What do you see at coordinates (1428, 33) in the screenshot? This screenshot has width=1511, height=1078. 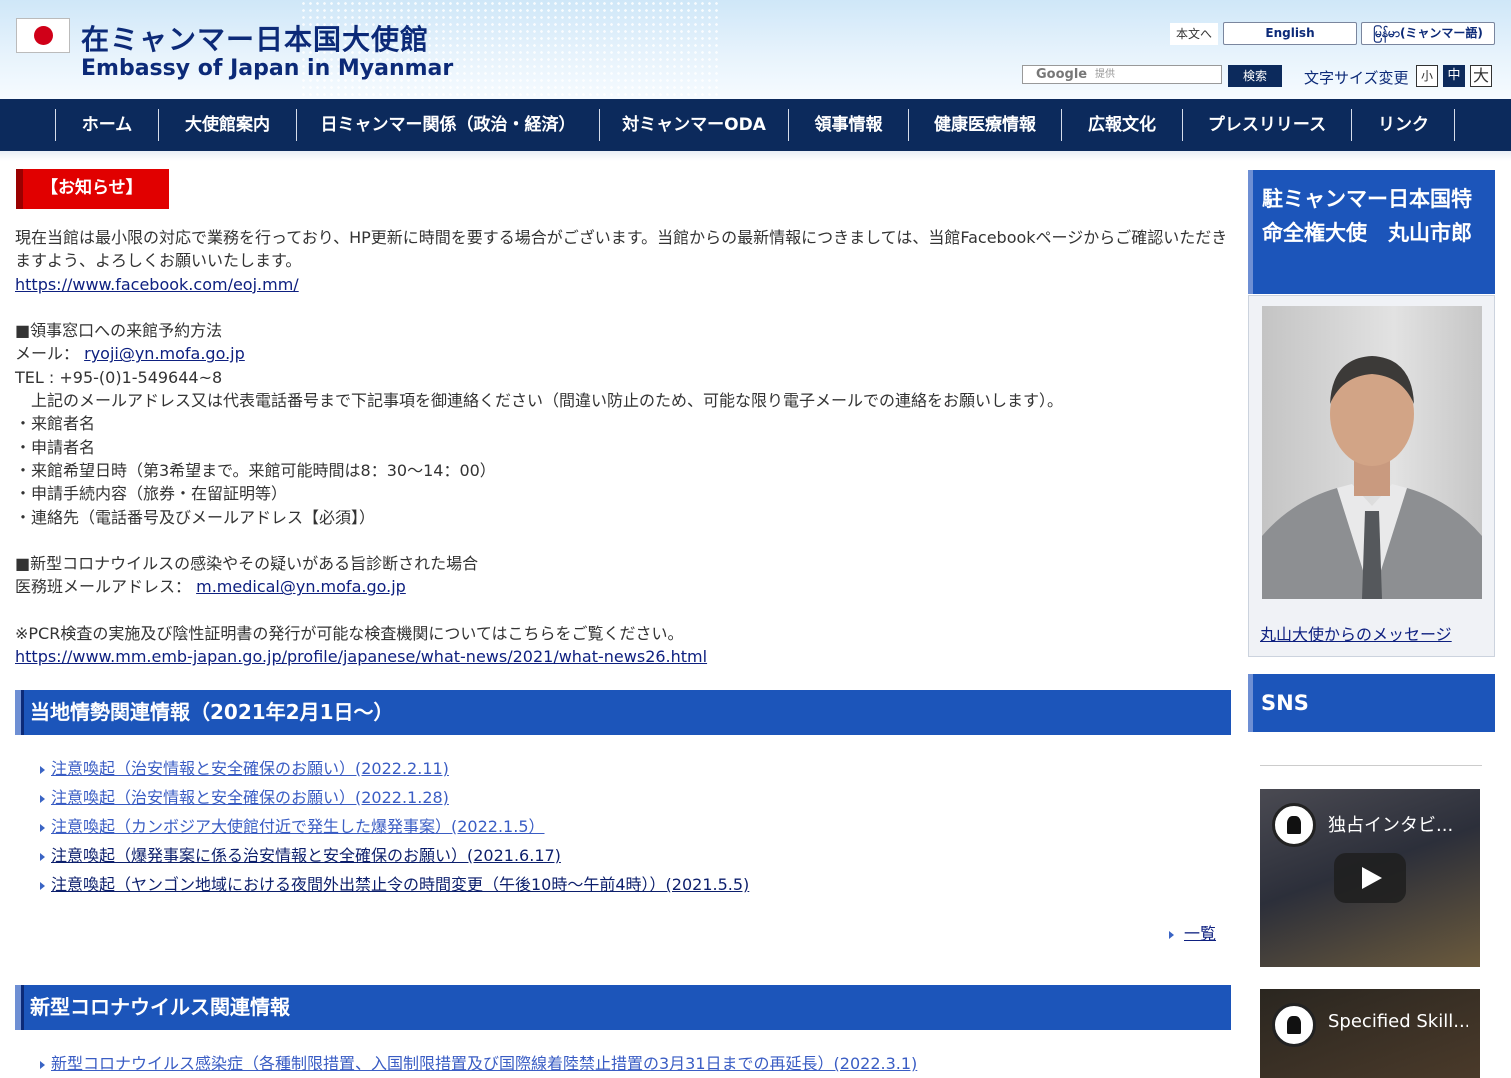 I see `lang-myanmar-button: မြန်မာ(ミャンマー語)` at bounding box center [1428, 33].